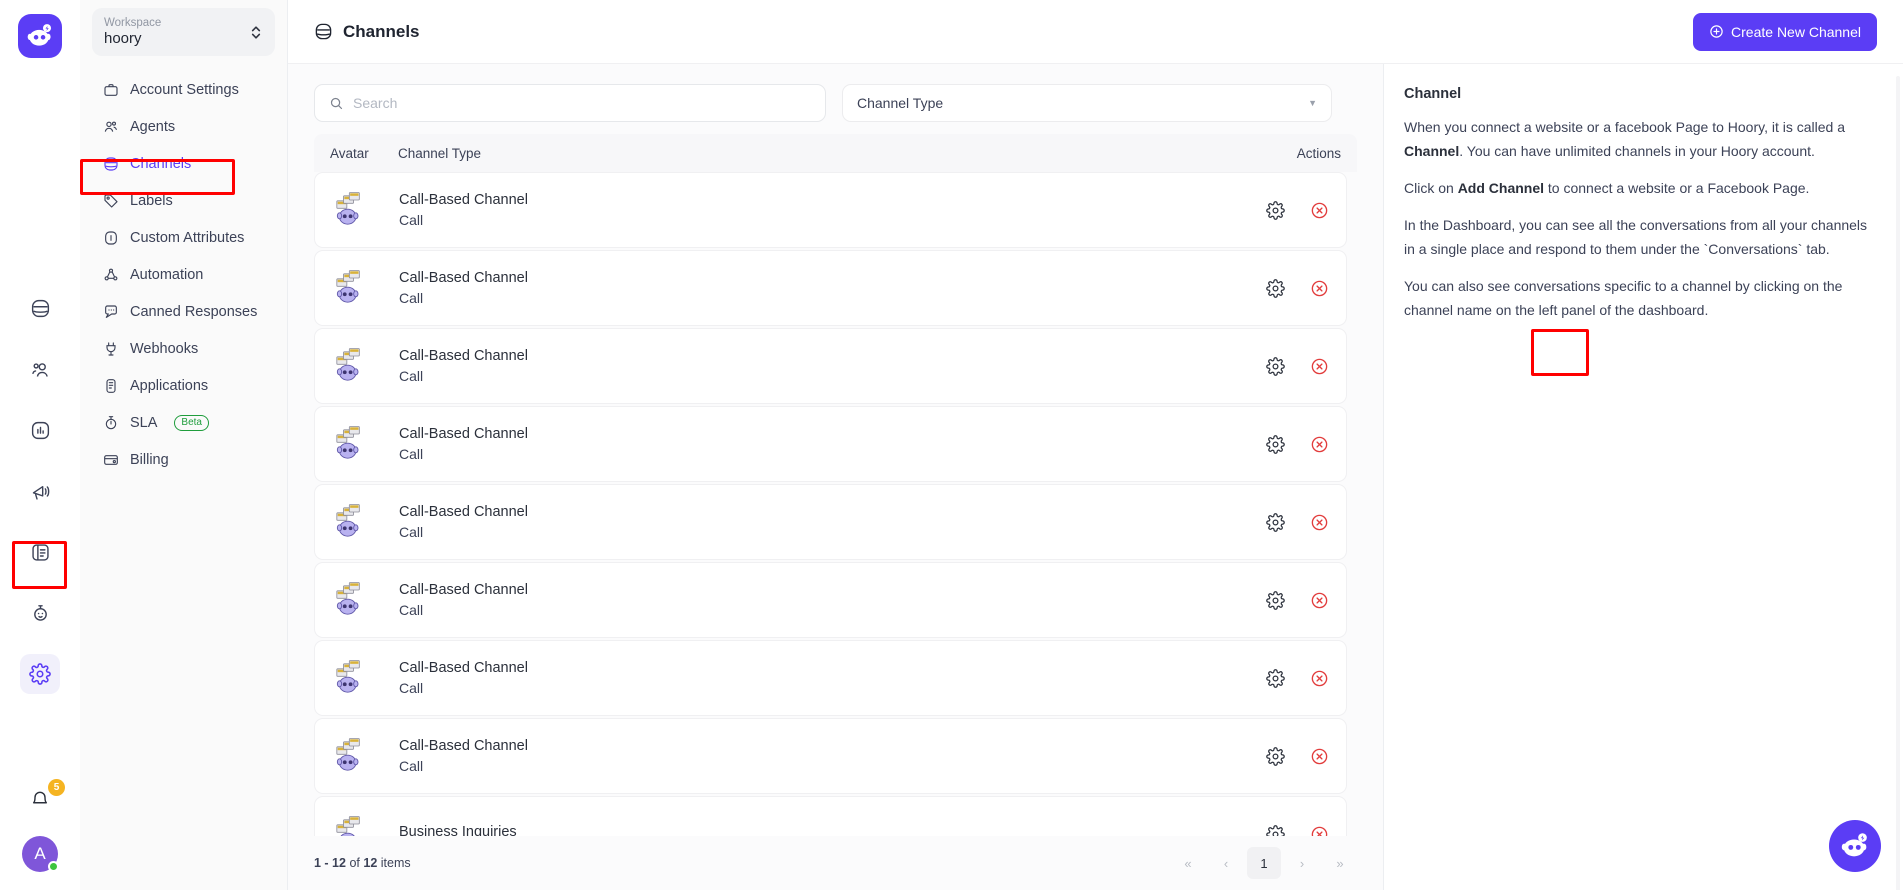 This screenshot has width=1903, height=890. Describe the element at coordinates (1501, 188) in the screenshot. I see `help-emphasis: Add Channel` at that location.